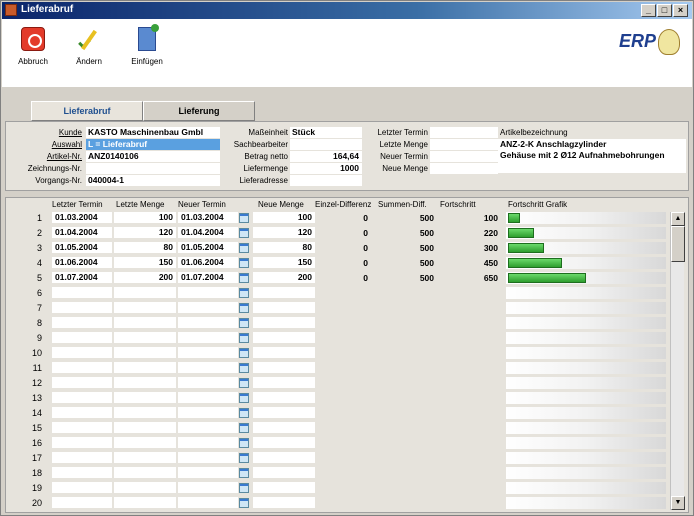 This screenshot has height=516, width=694. I want to click on artikel-field: ANZ0140106, so click(153, 156).